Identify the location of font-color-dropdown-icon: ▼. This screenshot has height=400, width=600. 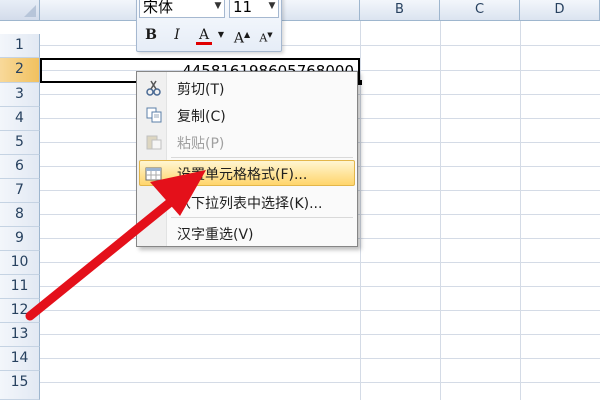
(221, 35).